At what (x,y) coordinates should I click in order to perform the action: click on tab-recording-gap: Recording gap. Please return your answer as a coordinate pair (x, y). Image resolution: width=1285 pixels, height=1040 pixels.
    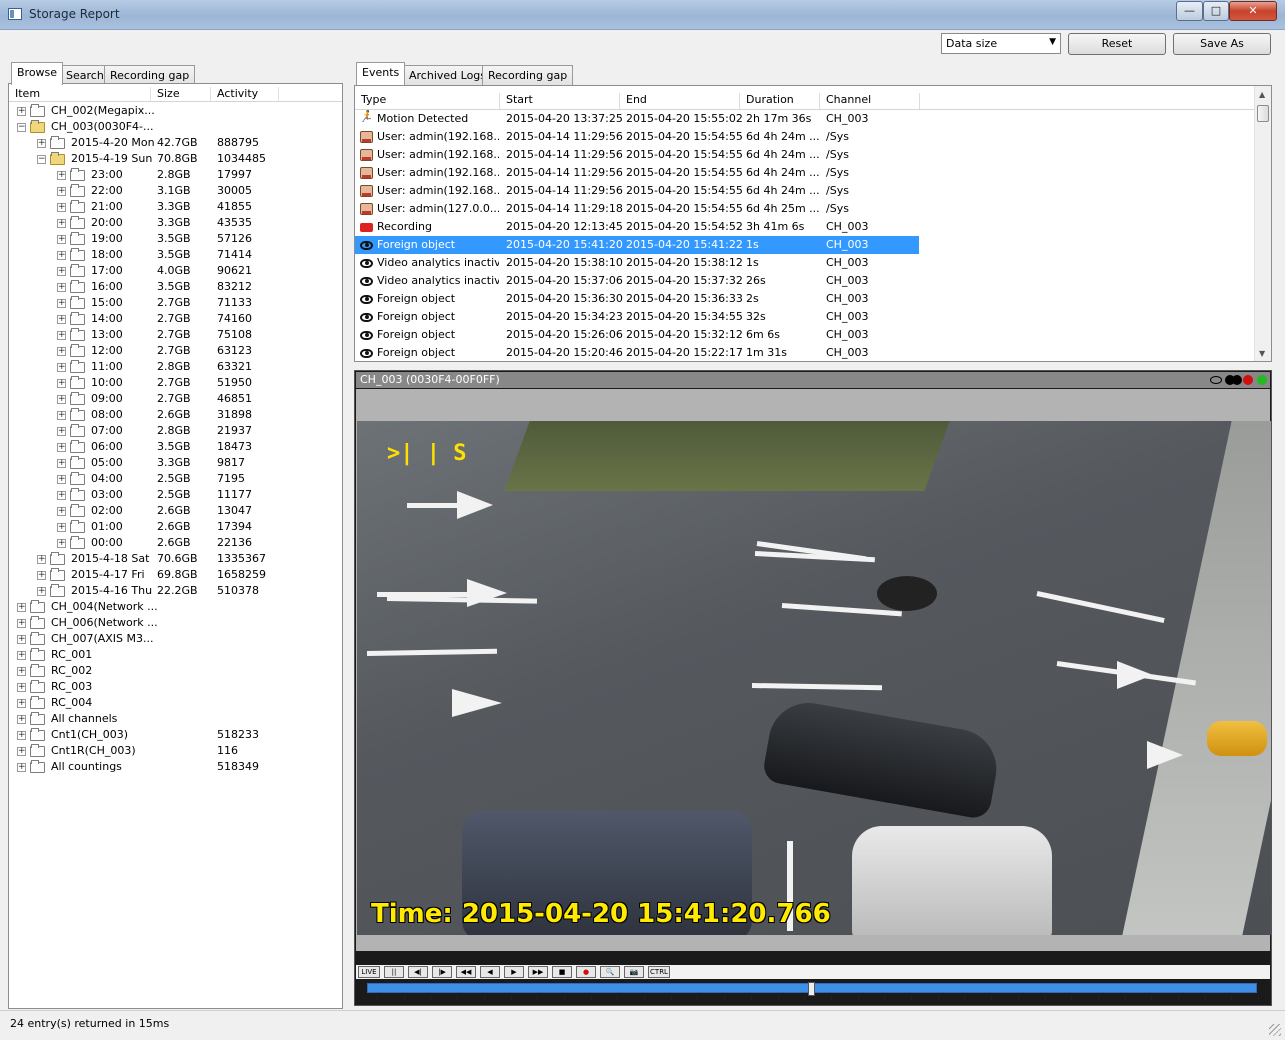
    Looking at the image, I should click on (150, 75).